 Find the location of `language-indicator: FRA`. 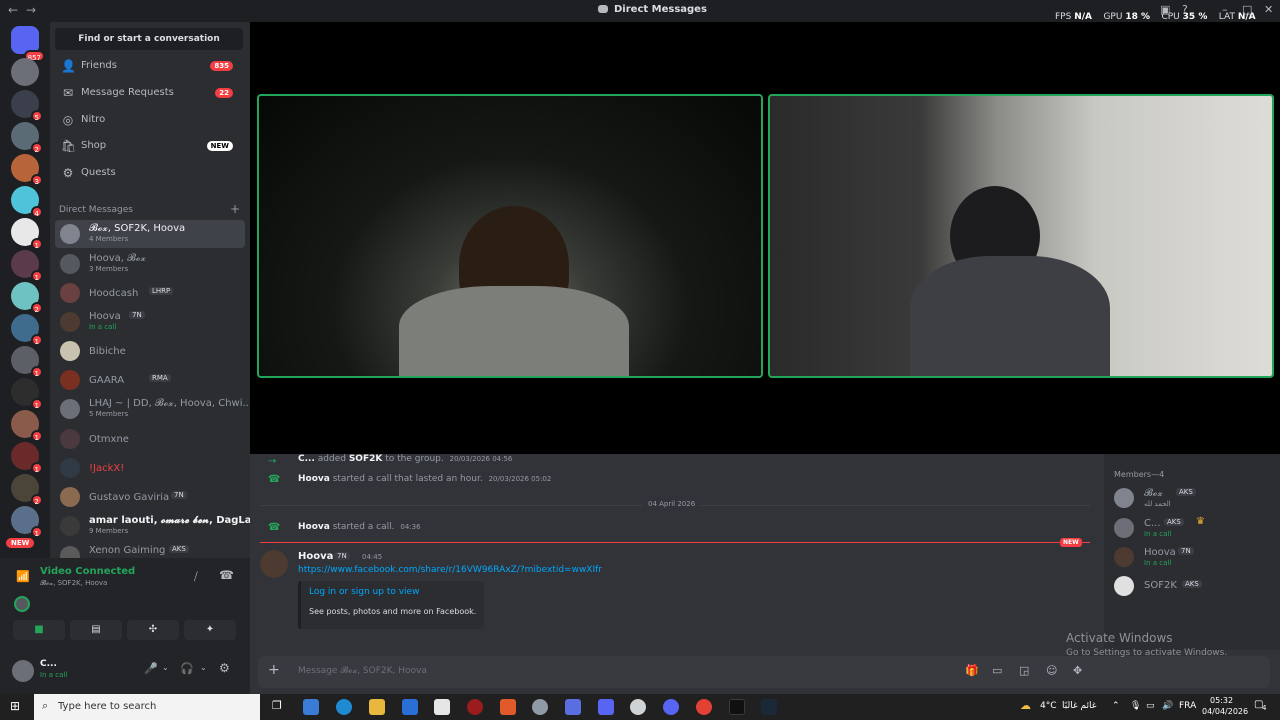

language-indicator: FRA is located at coordinates (1187, 706).